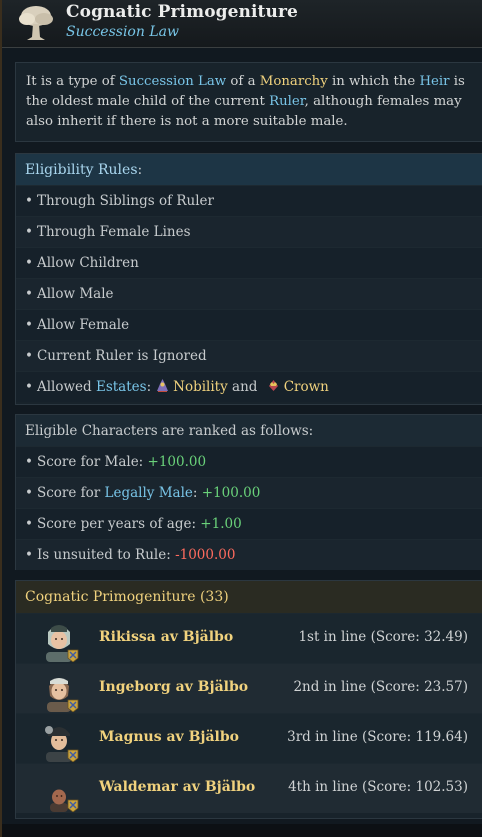  I want to click on character-rank: 1st in line (Score: 32.49), so click(383, 637).